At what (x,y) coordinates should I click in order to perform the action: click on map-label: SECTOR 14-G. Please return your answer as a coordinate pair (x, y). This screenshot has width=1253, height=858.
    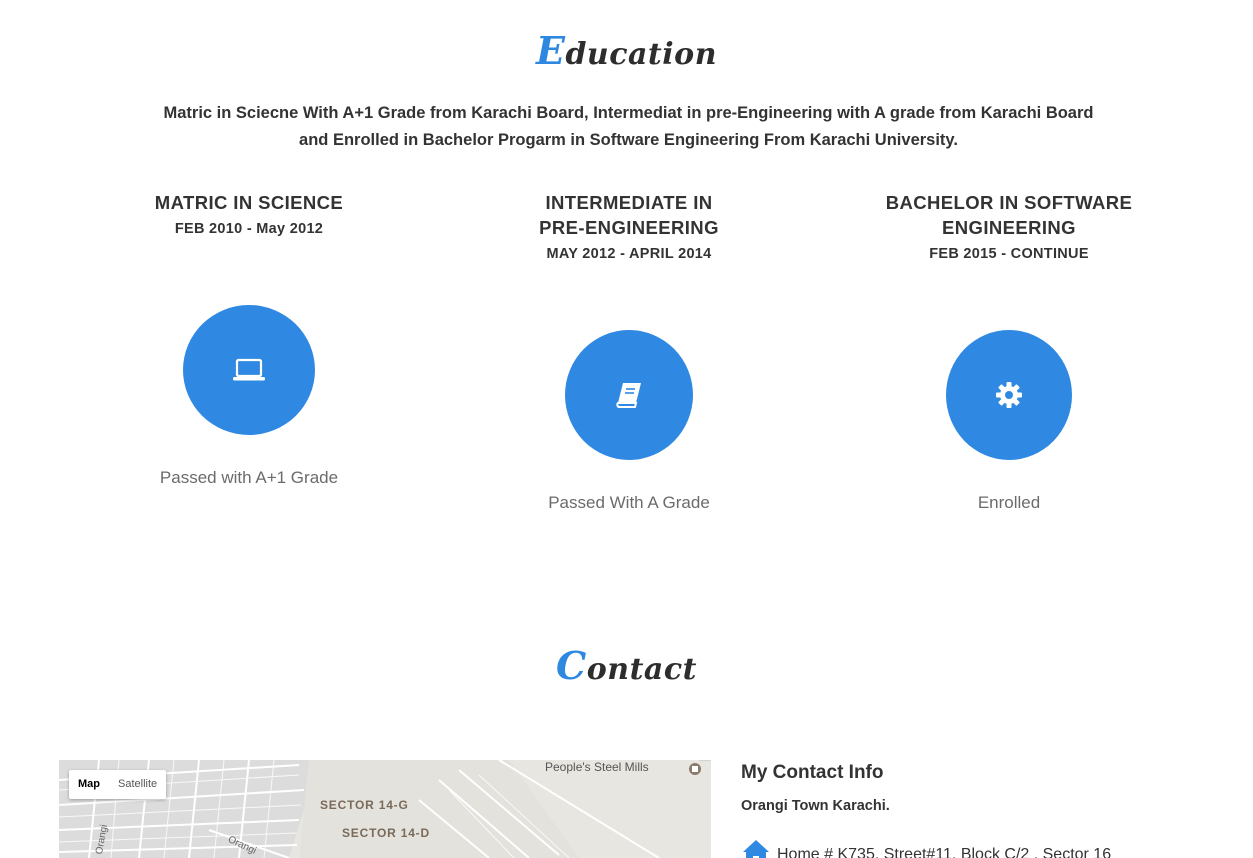
    Looking at the image, I should click on (364, 805).